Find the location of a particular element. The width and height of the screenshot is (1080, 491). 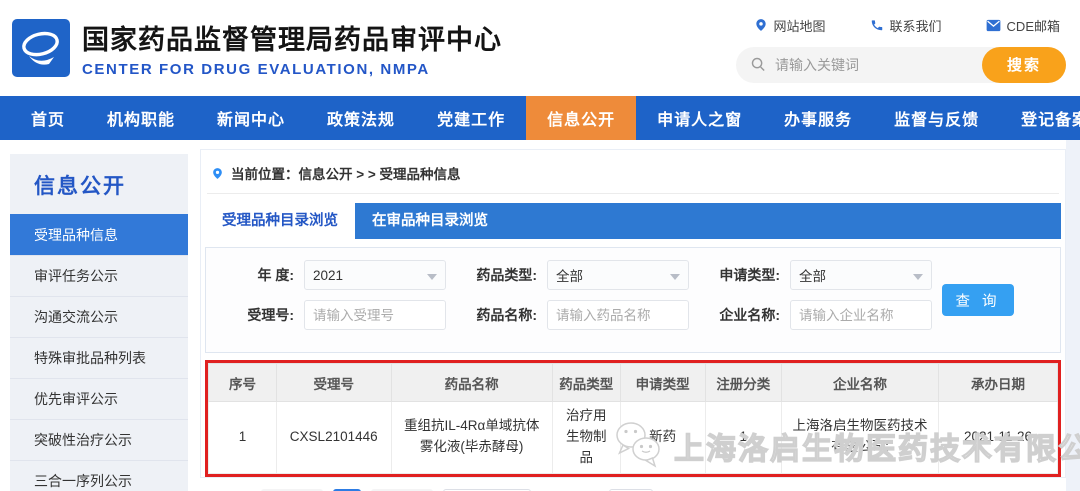

site-search: 搜索 is located at coordinates (901, 64).